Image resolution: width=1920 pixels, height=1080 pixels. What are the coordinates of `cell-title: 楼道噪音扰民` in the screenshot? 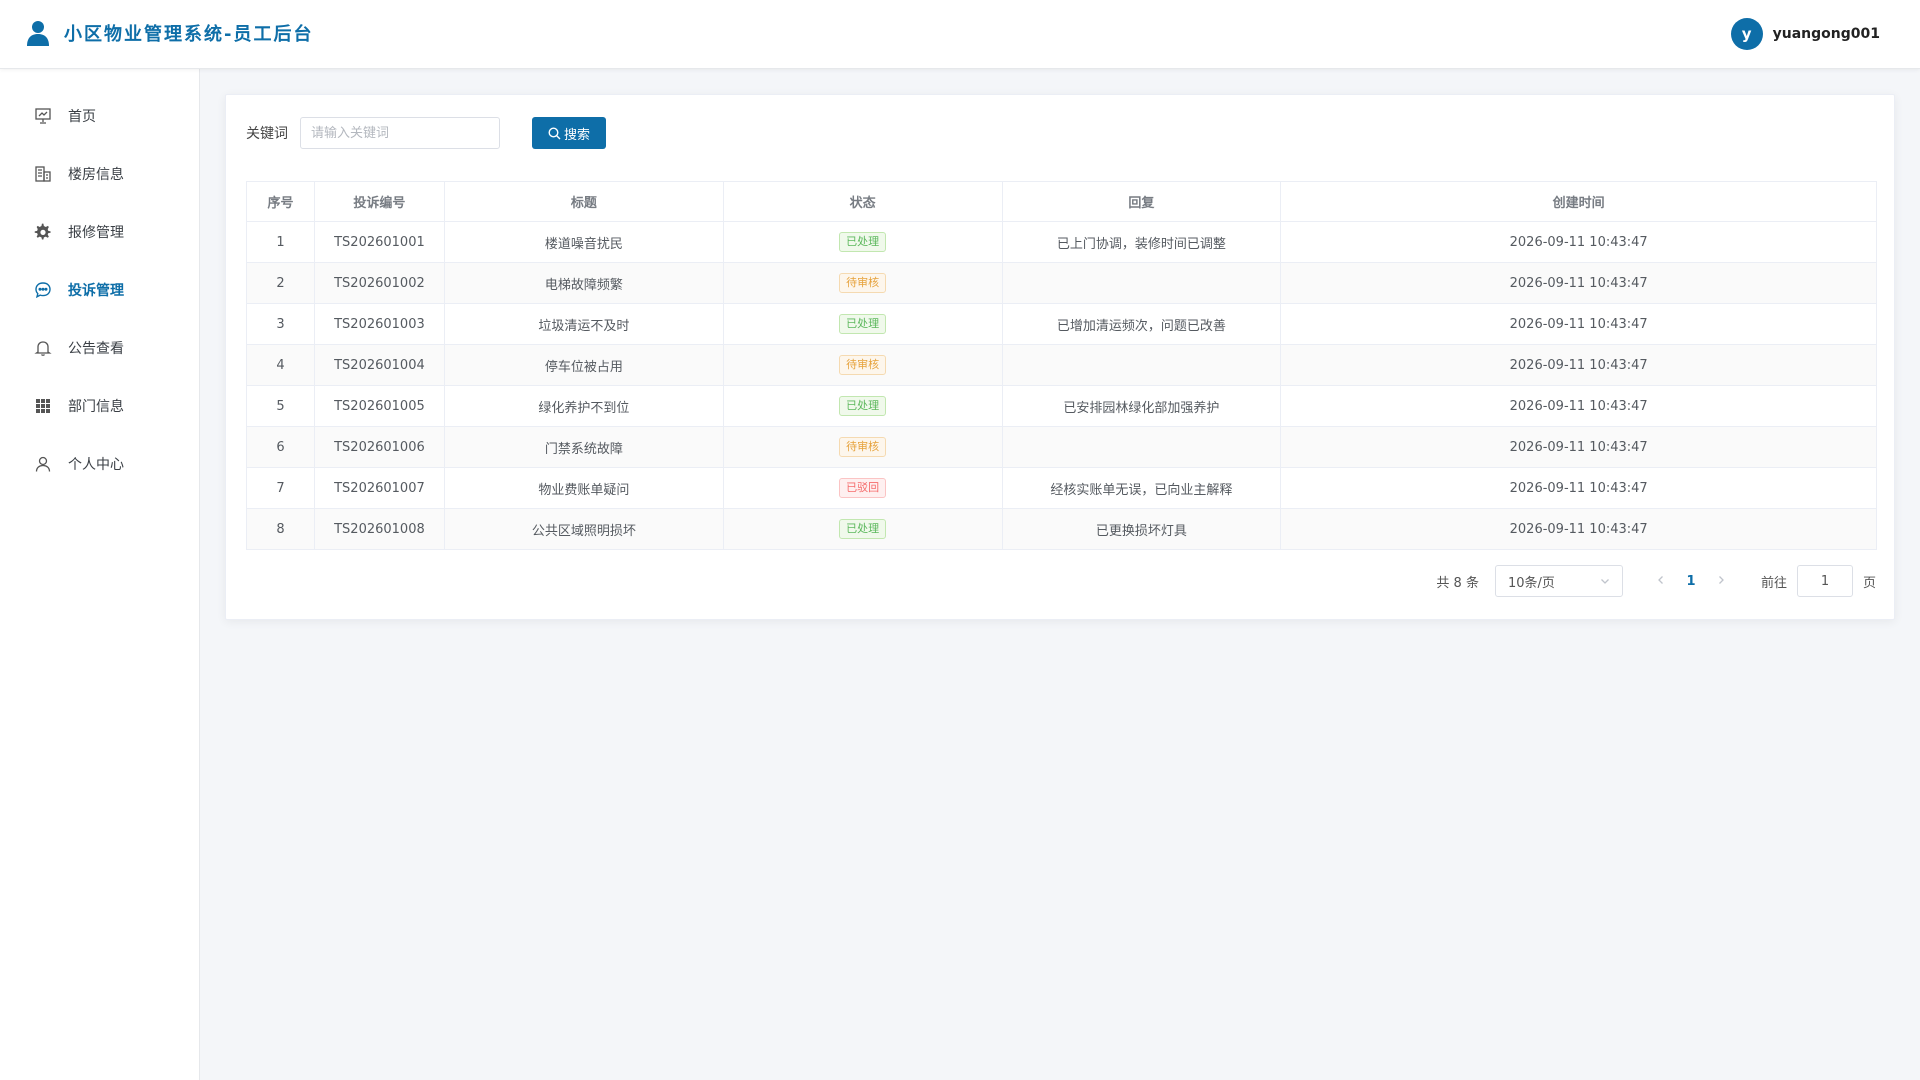 It's located at (583, 242).